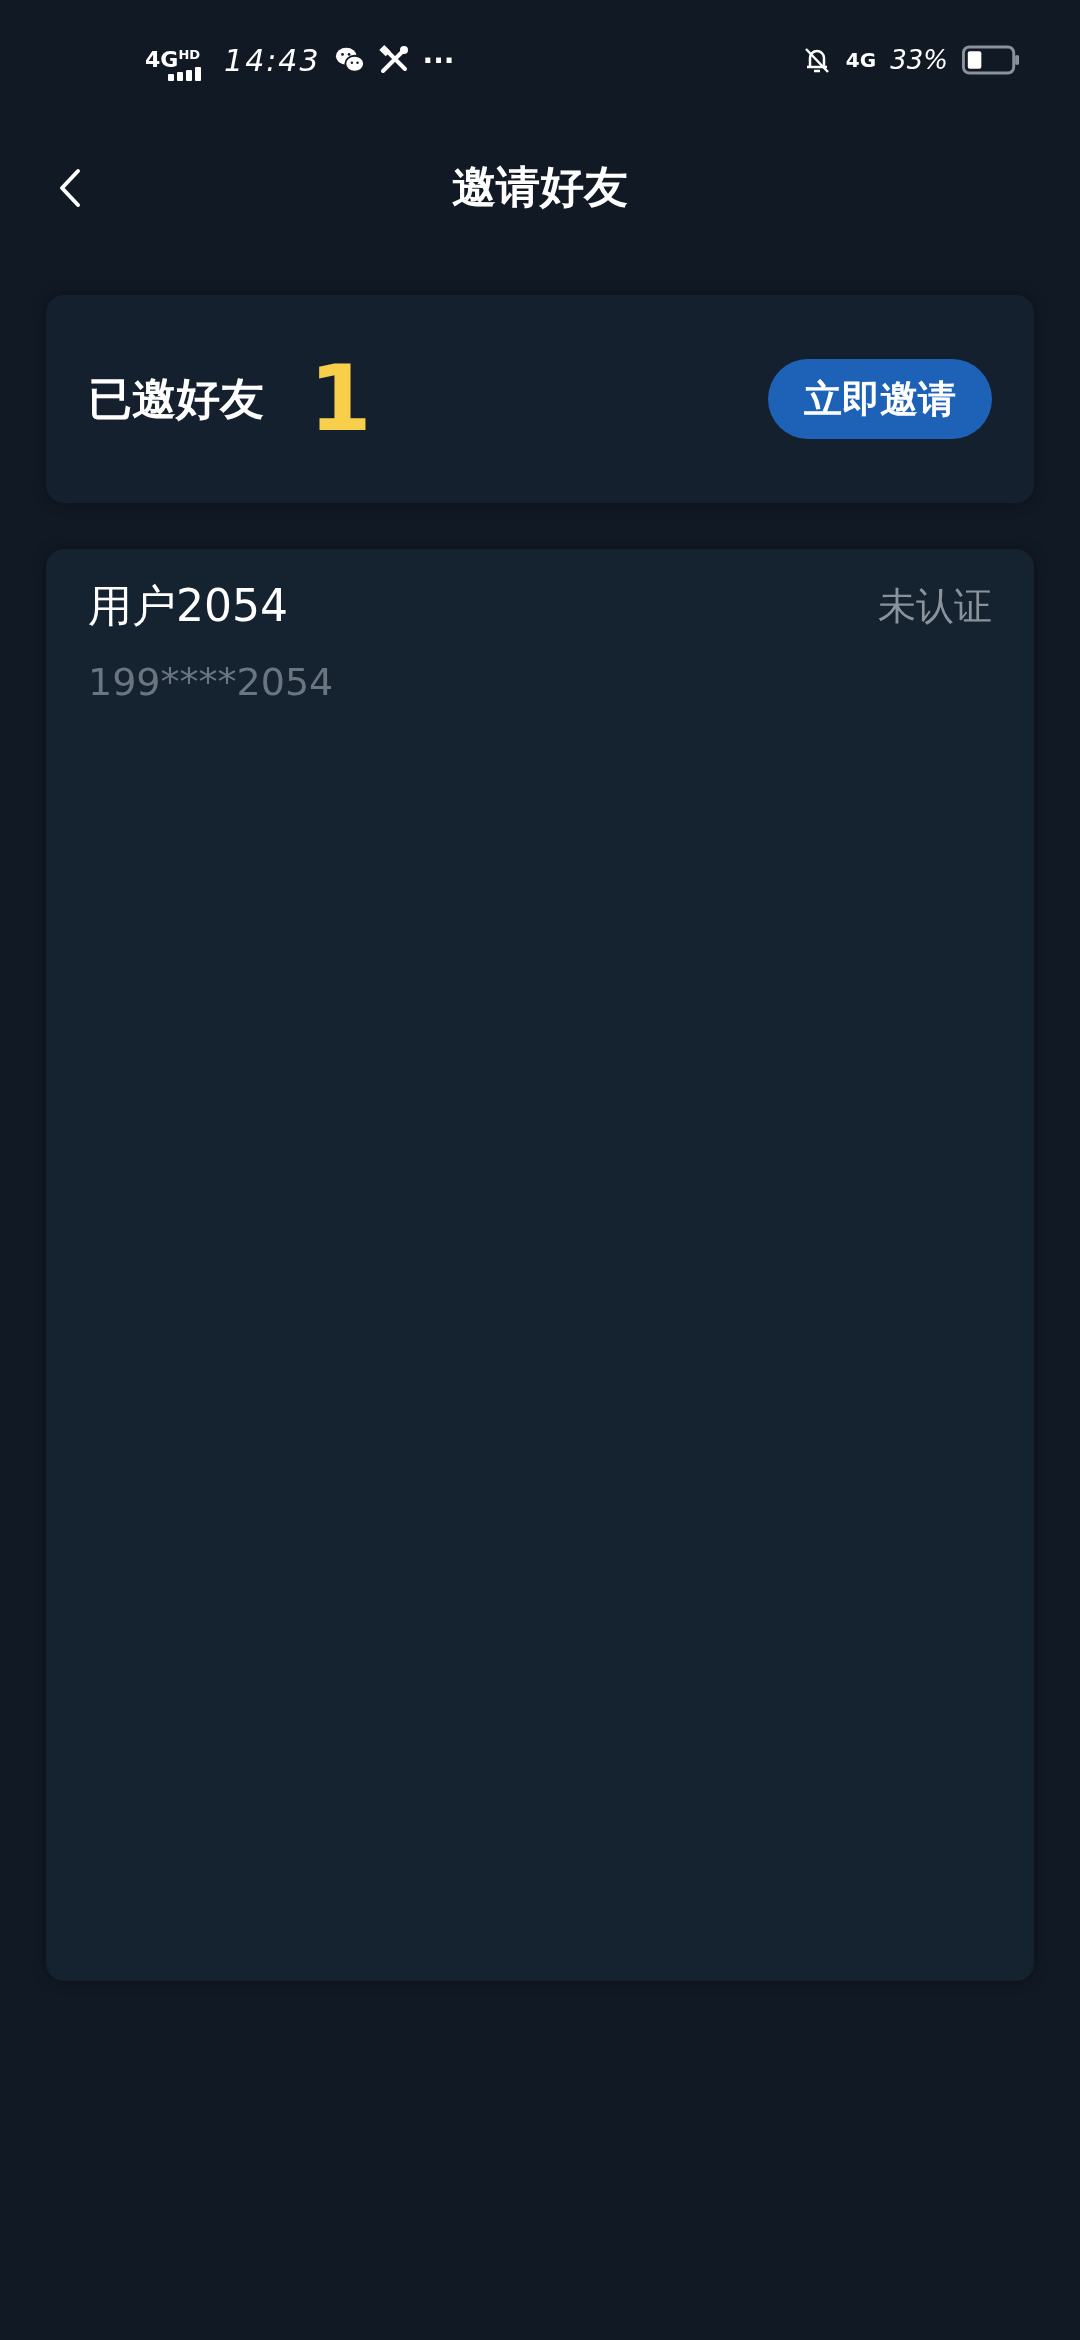 This screenshot has height=2340, width=1080. I want to click on signal-icon, so click(185, 74).